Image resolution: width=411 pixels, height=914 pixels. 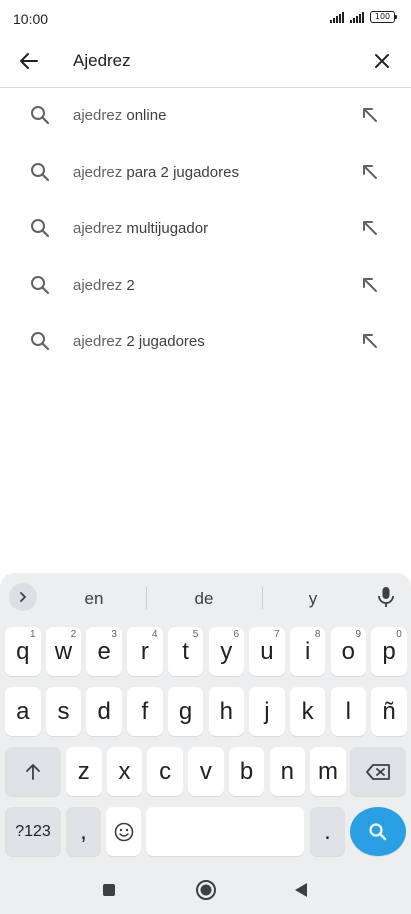 I want to click on suggestion-completion: online, so click(x=144, y=115).